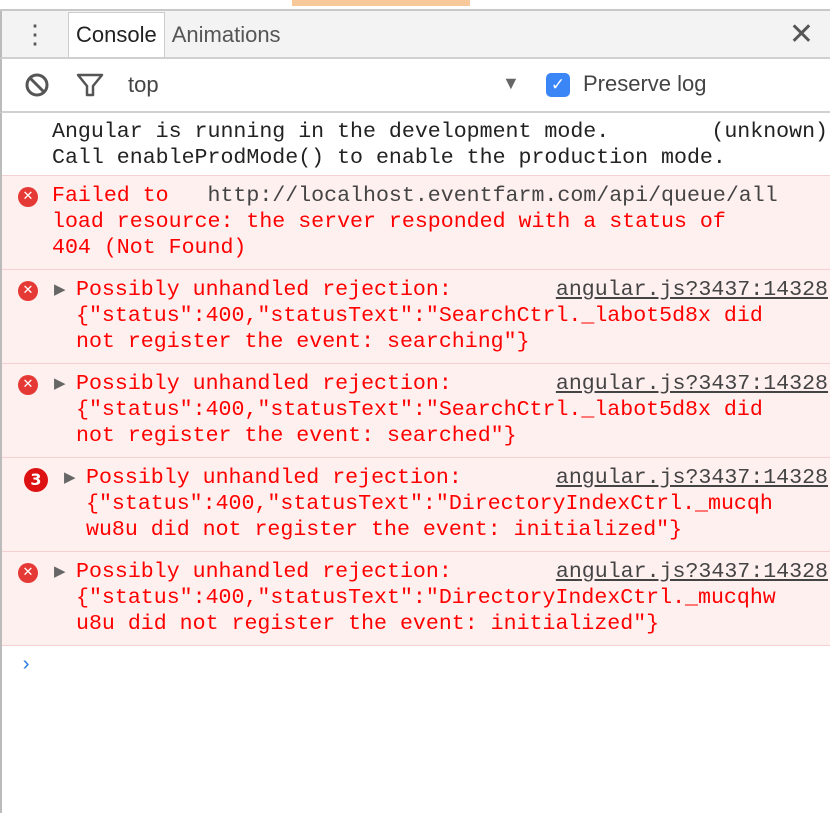  What do you see at coordinates (116, 34) in the screenshot?
I see `tab-console: Console` at bounding box center [116, 34].